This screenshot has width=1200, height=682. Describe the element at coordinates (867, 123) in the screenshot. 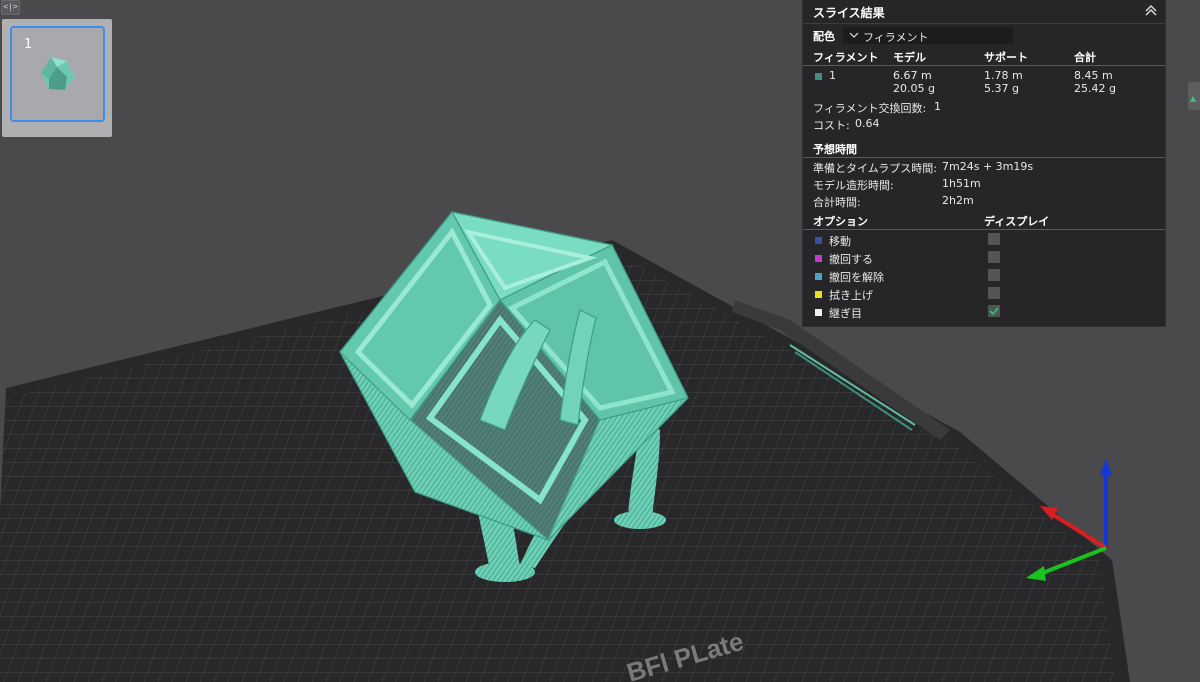

I see `cost-value: 0.64` at that location.